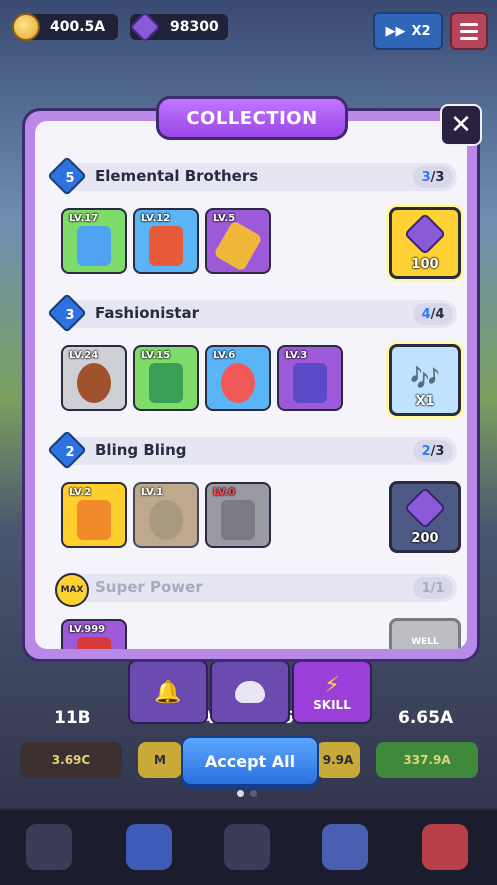 This screenshot has width=497, height=885. Describe the element at coordinates (84, 218) in the screenshot. I see `item-level: LV.17` at that location.